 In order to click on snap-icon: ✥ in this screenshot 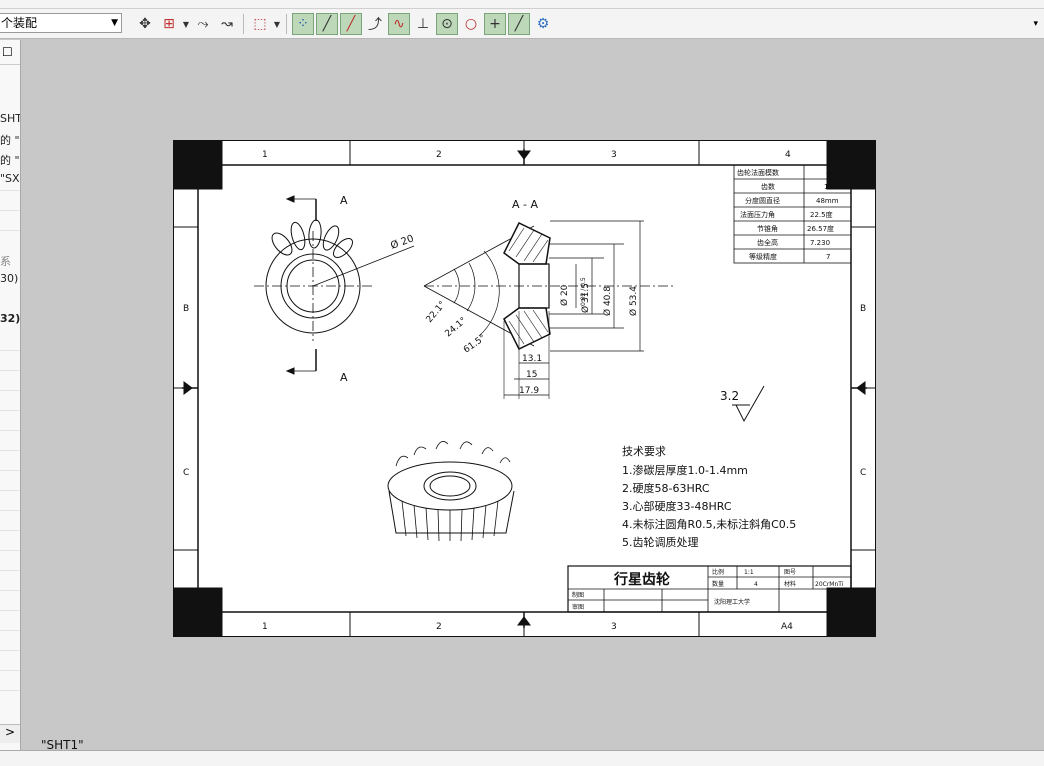, I will do `click(145, 24)`.